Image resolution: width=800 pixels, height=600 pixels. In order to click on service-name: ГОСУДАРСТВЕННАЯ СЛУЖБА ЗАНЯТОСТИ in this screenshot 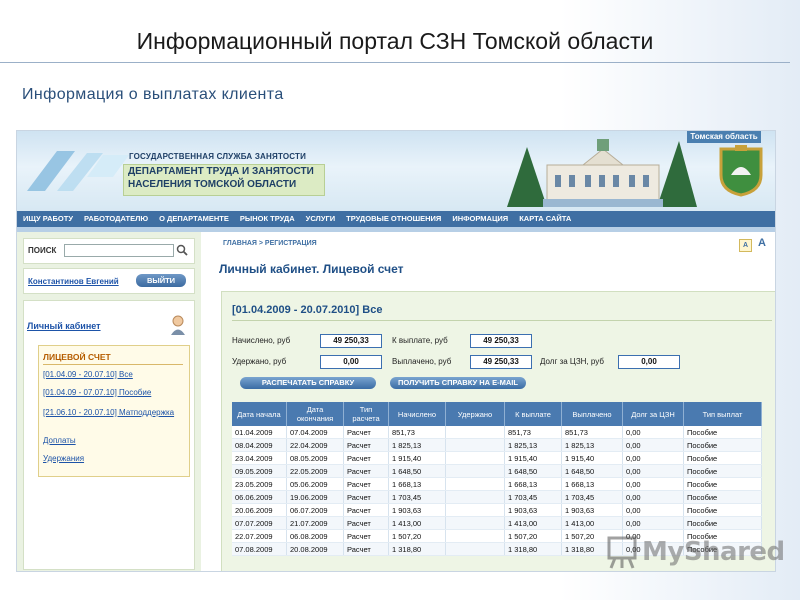, I will do `click(218, 156)`.